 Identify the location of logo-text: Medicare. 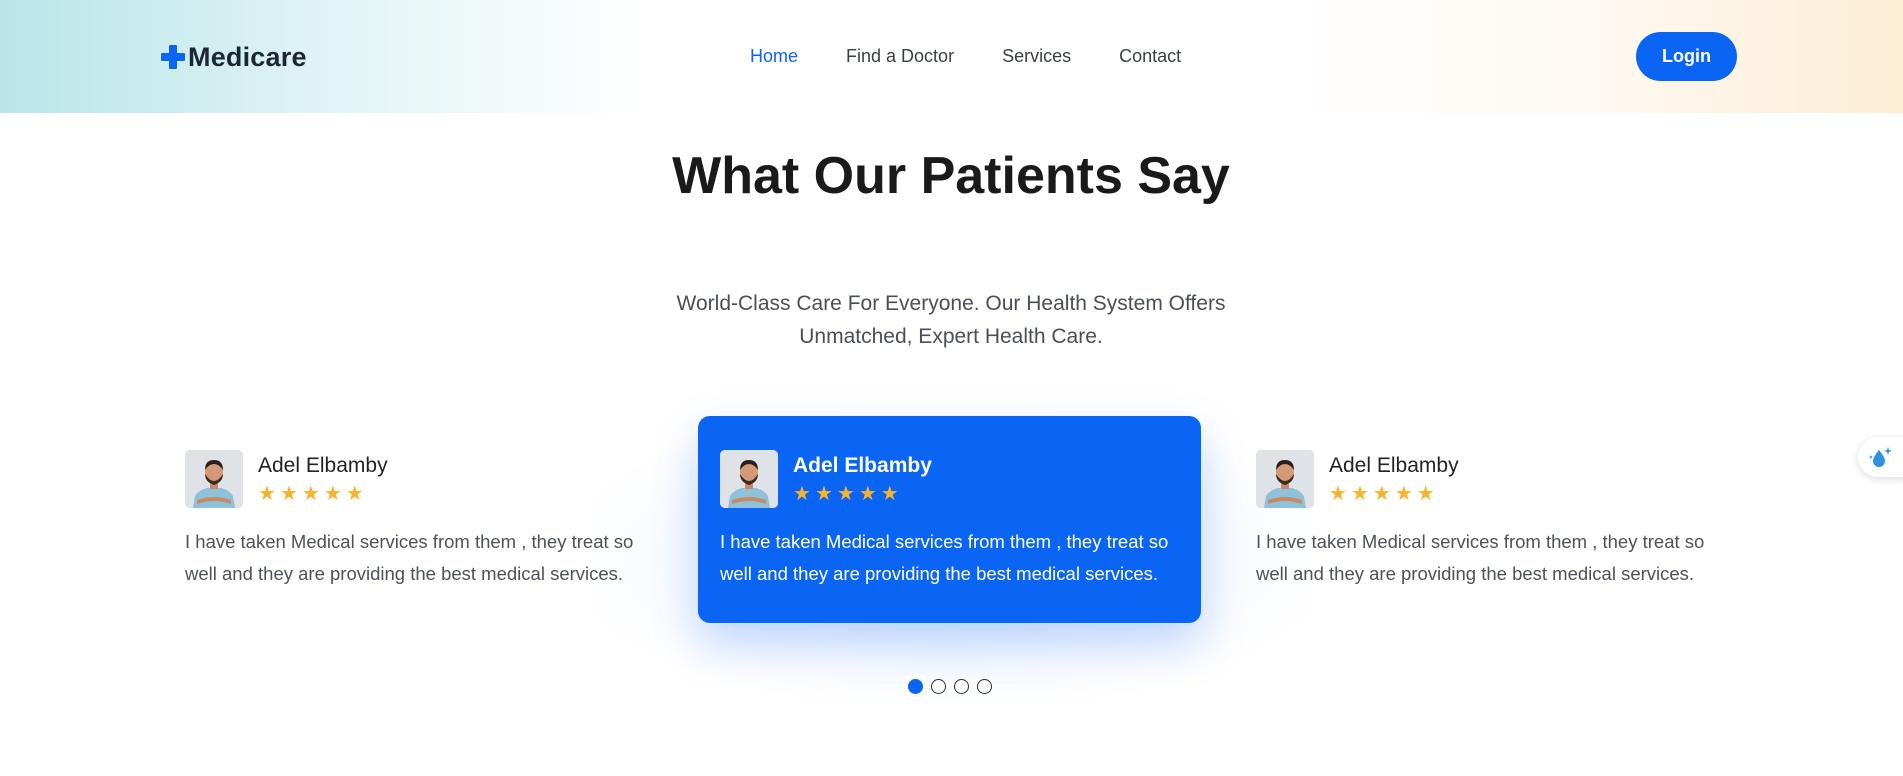
(247, 56).